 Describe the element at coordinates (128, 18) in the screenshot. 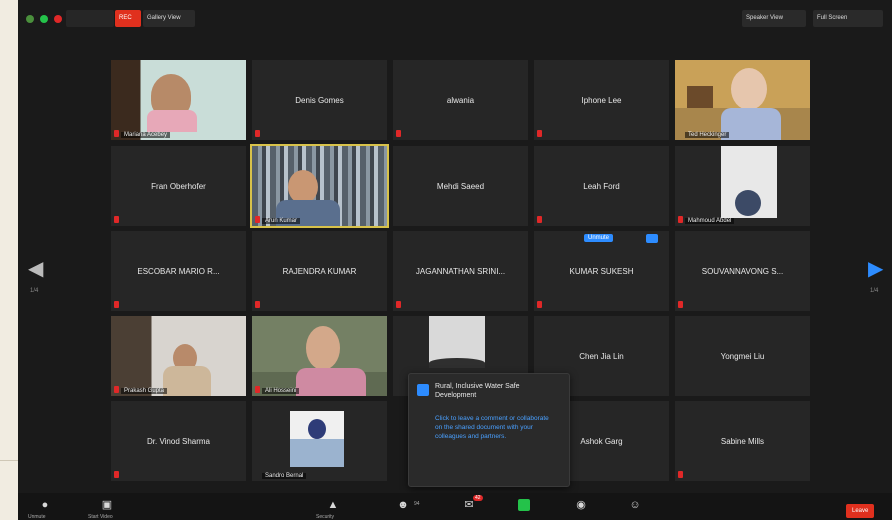

I see `recording-badge: REC` at that location.